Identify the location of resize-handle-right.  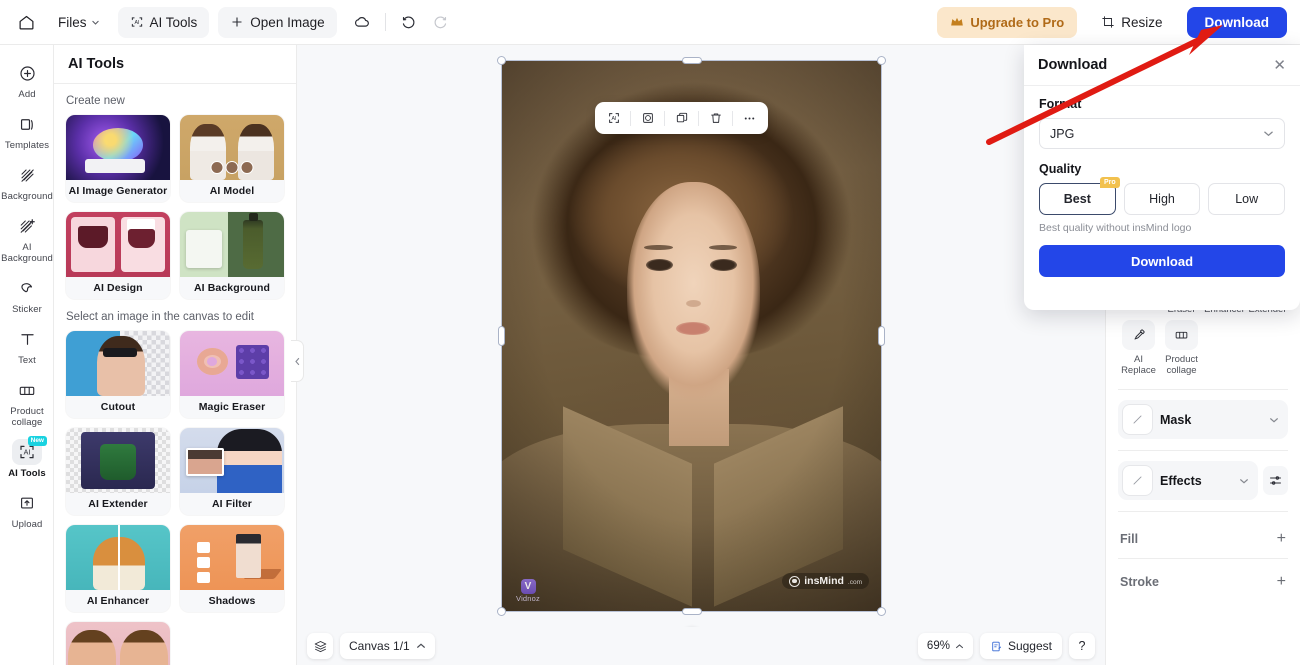
(881, 336).